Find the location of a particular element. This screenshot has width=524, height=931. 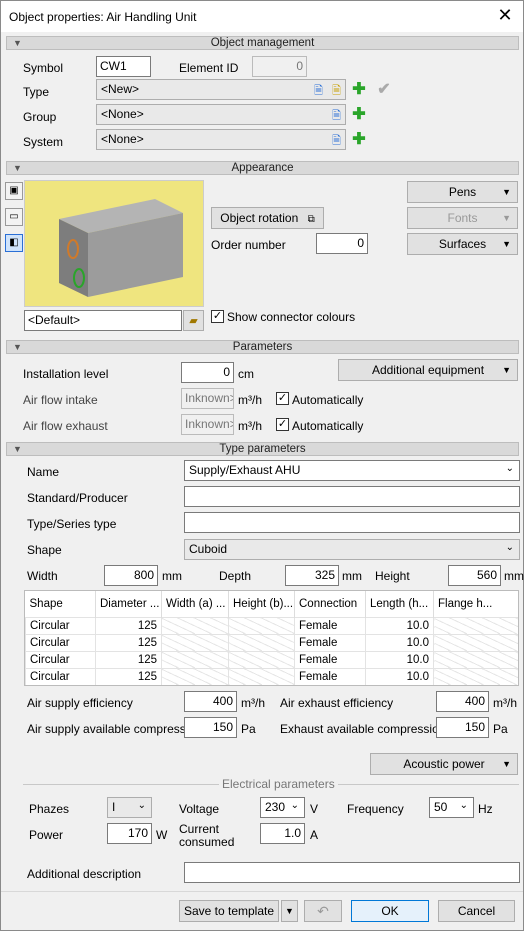

dropdown-arrow-icon: ▼ is located at coordinates (289, 911).